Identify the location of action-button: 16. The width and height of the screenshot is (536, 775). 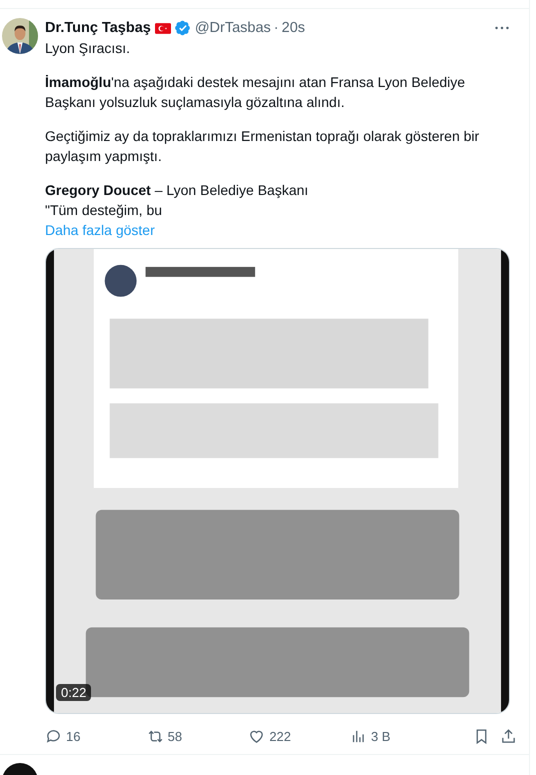
(82, 736).